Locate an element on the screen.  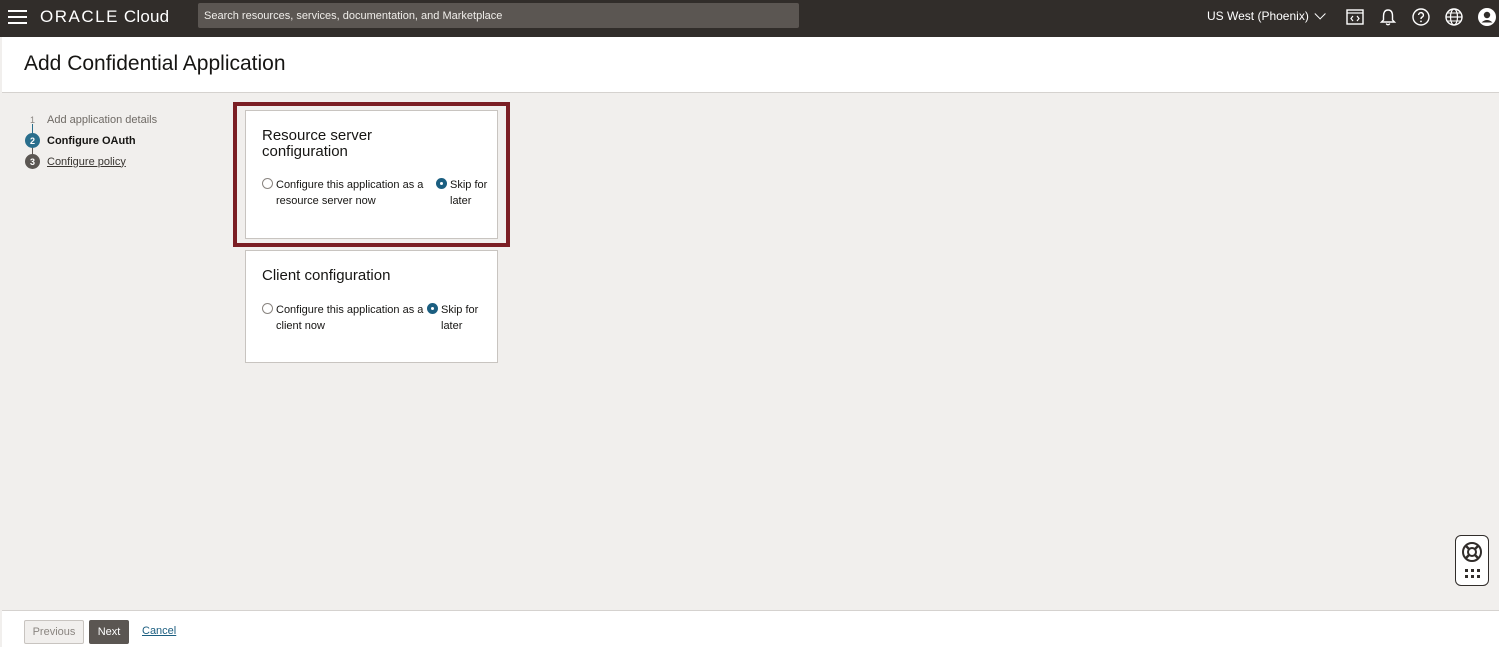
step-label: Configure OAuth is located at coordinates (91, 140).